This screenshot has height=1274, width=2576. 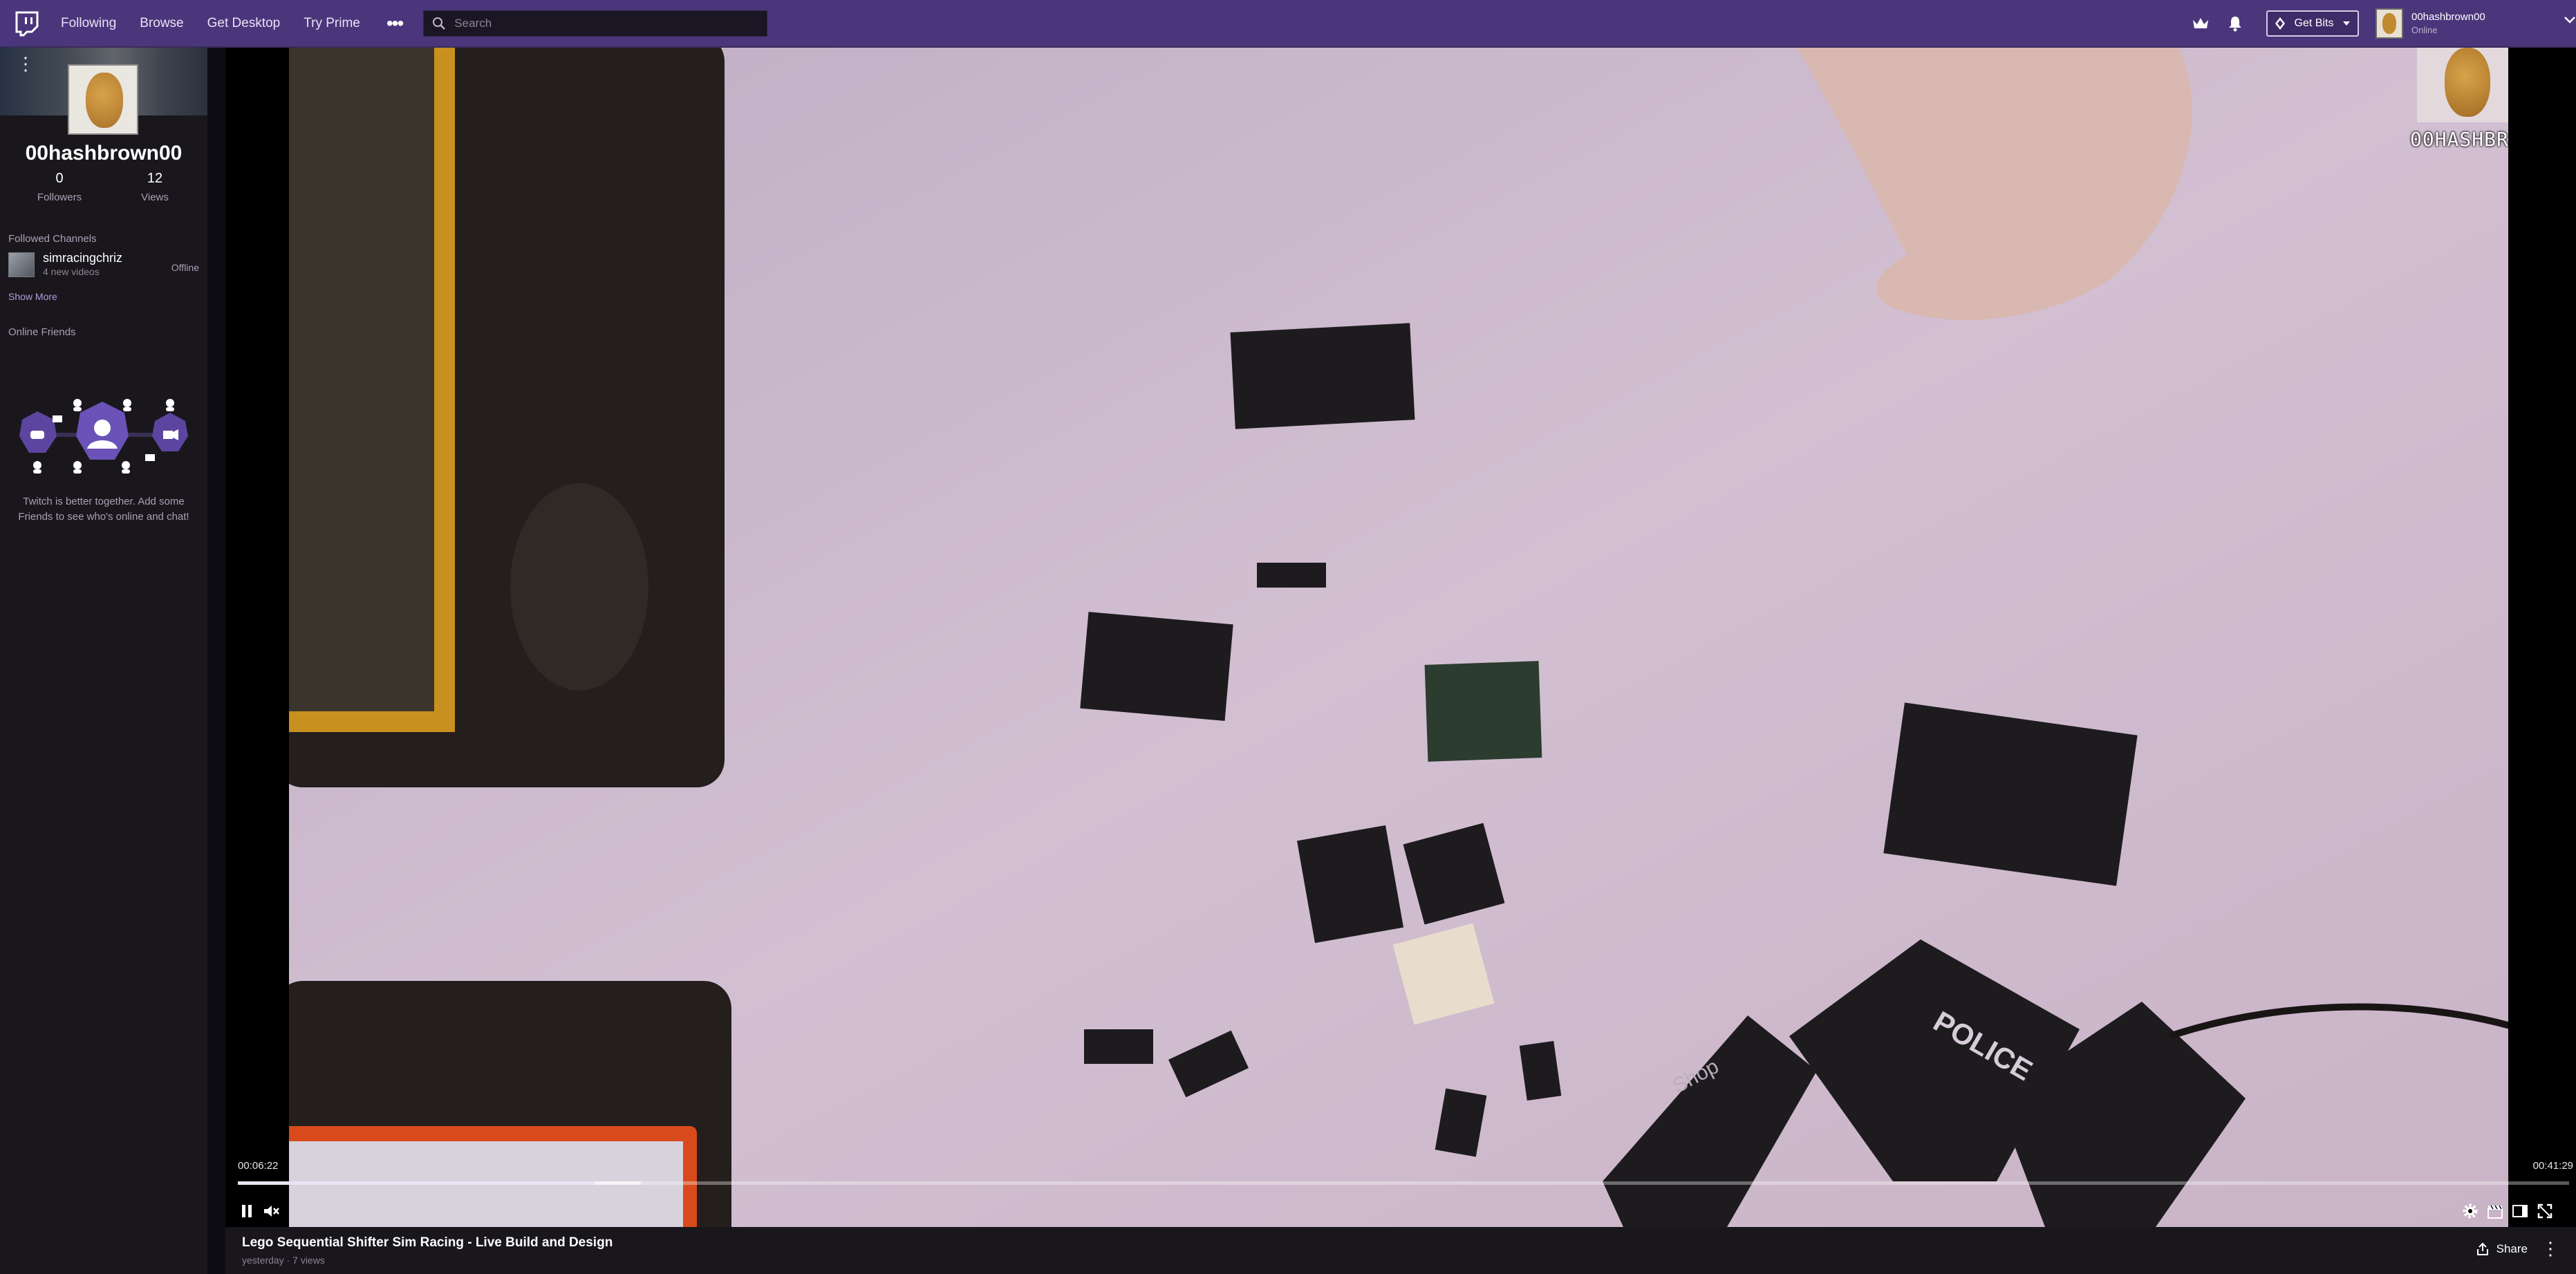 What do you see at coordinates (2448, 17) in the screenshot?
I see `user-name: 00hashbrown00` at bounding box center [2448, 17].